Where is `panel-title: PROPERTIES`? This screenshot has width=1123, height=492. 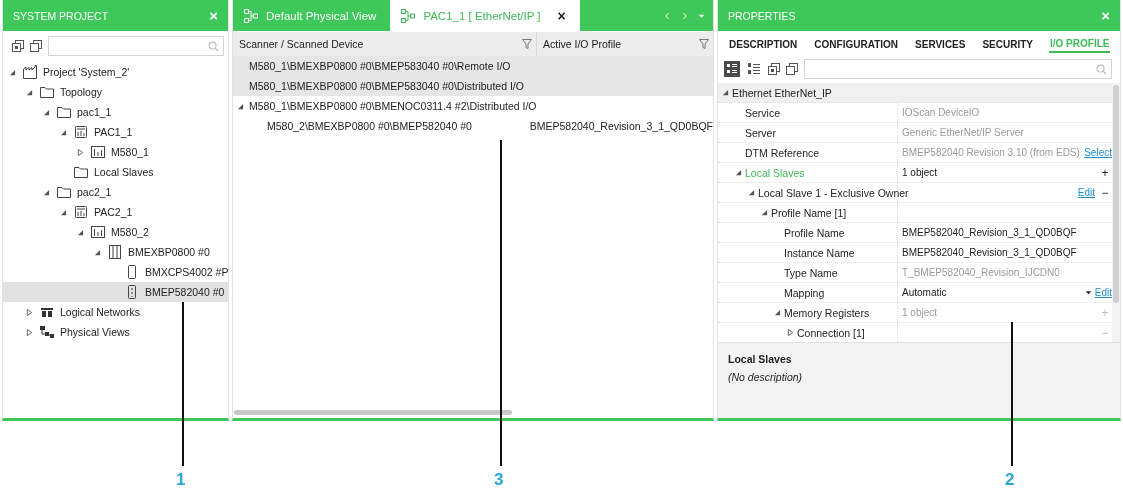
panel-title: PROPERTIES is located at coordinates (762, 15).